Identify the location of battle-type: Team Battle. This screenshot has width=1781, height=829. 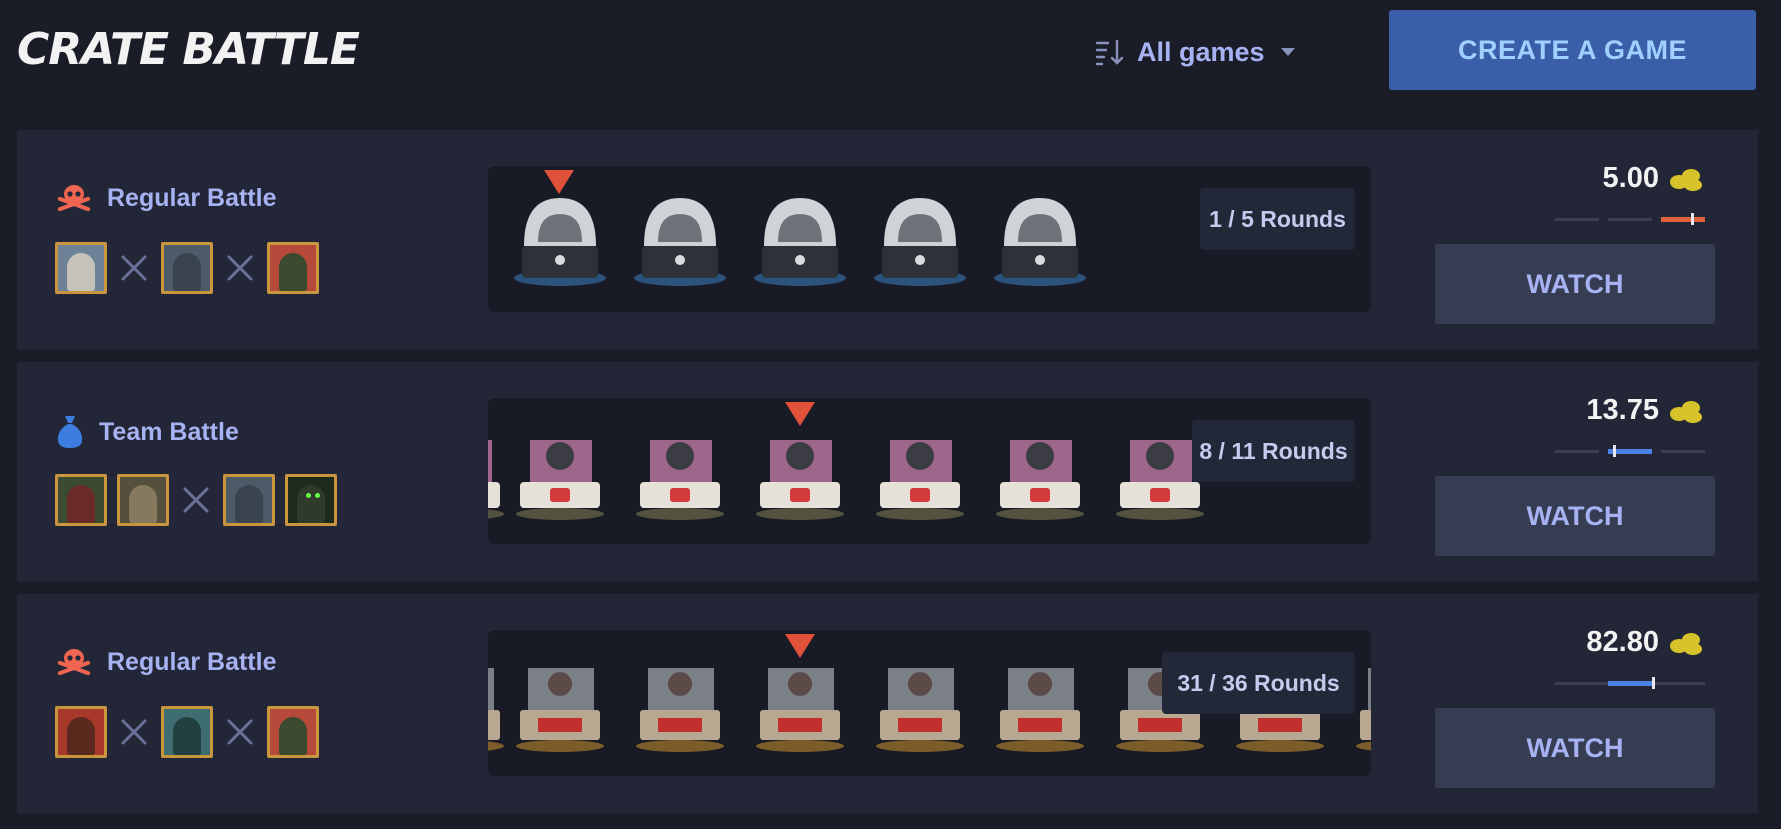
(147, 432).